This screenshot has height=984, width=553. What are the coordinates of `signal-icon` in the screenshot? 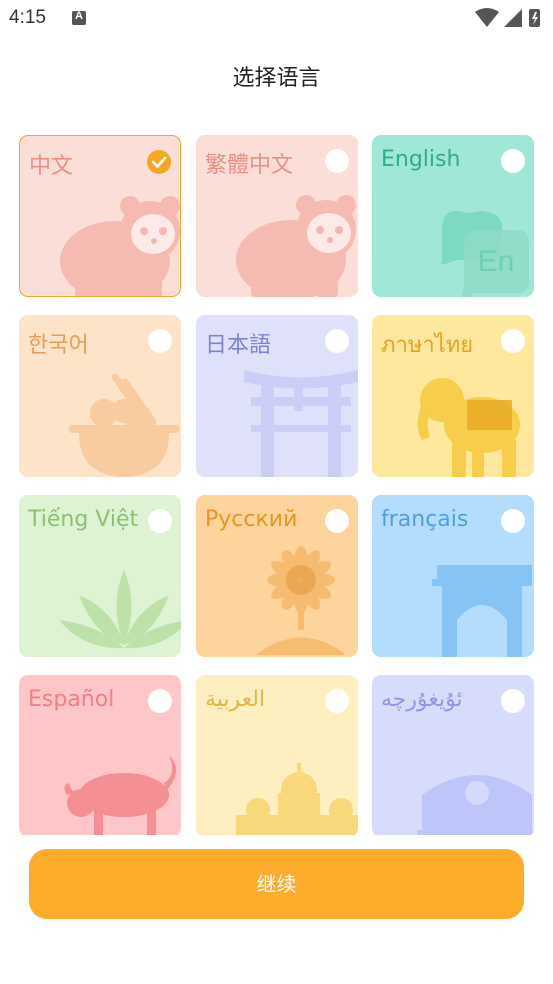 It's located at (513, 18).